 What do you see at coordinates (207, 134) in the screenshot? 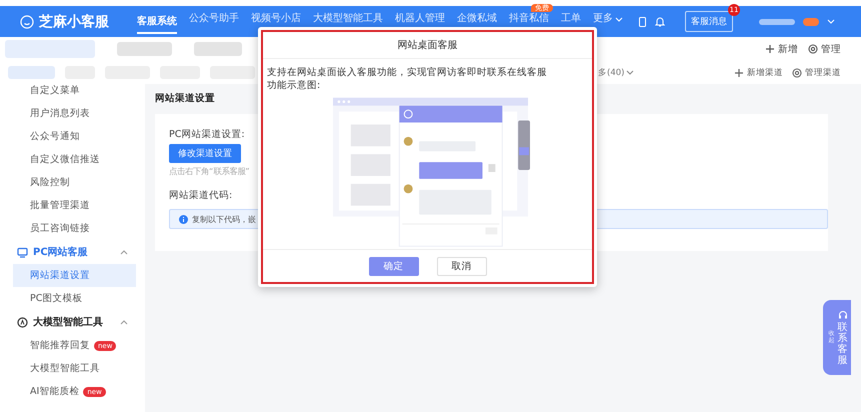
I see `field-label: PC网站渠道设置:` at bounding box center [207, 134].